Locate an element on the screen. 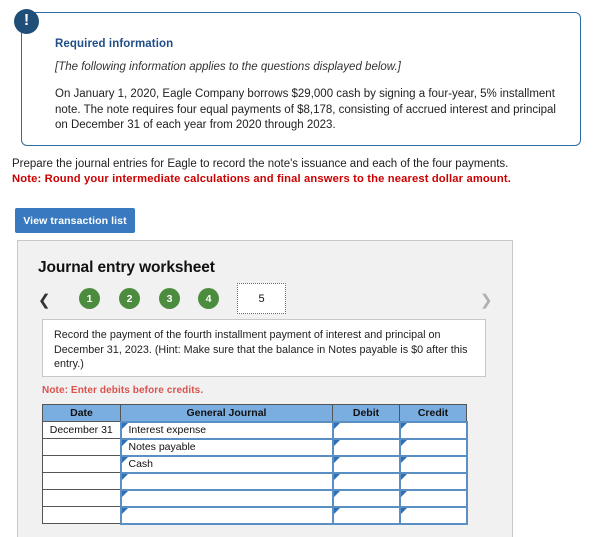  table-row: December 31 Interest expense is located at coordinates (255, 430).